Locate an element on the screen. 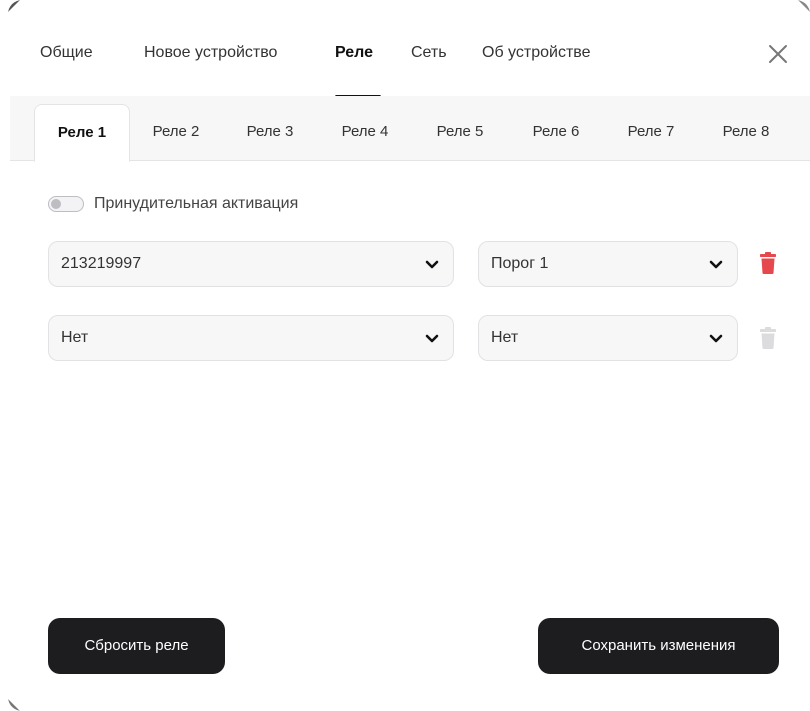  device-select: 213219997 is located at coordinates (251, 264).